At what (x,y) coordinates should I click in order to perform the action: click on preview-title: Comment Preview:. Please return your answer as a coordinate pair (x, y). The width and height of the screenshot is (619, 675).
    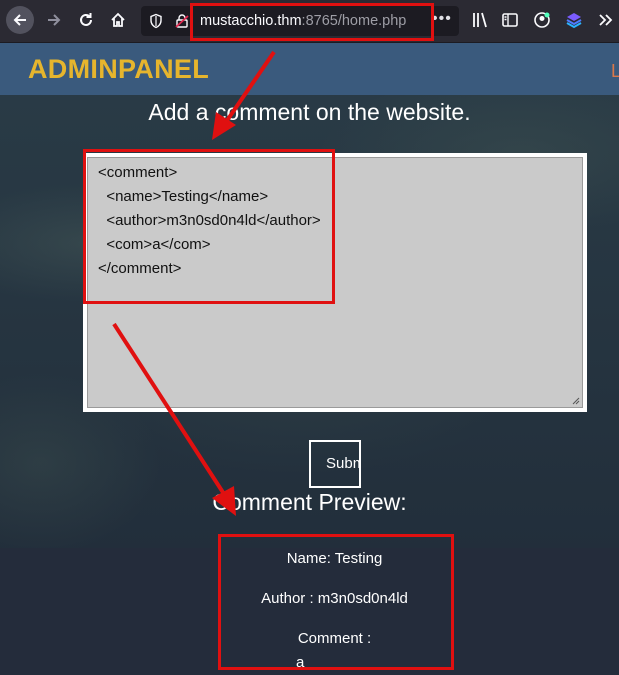
    Looking at the image, I should click on (309, 502).